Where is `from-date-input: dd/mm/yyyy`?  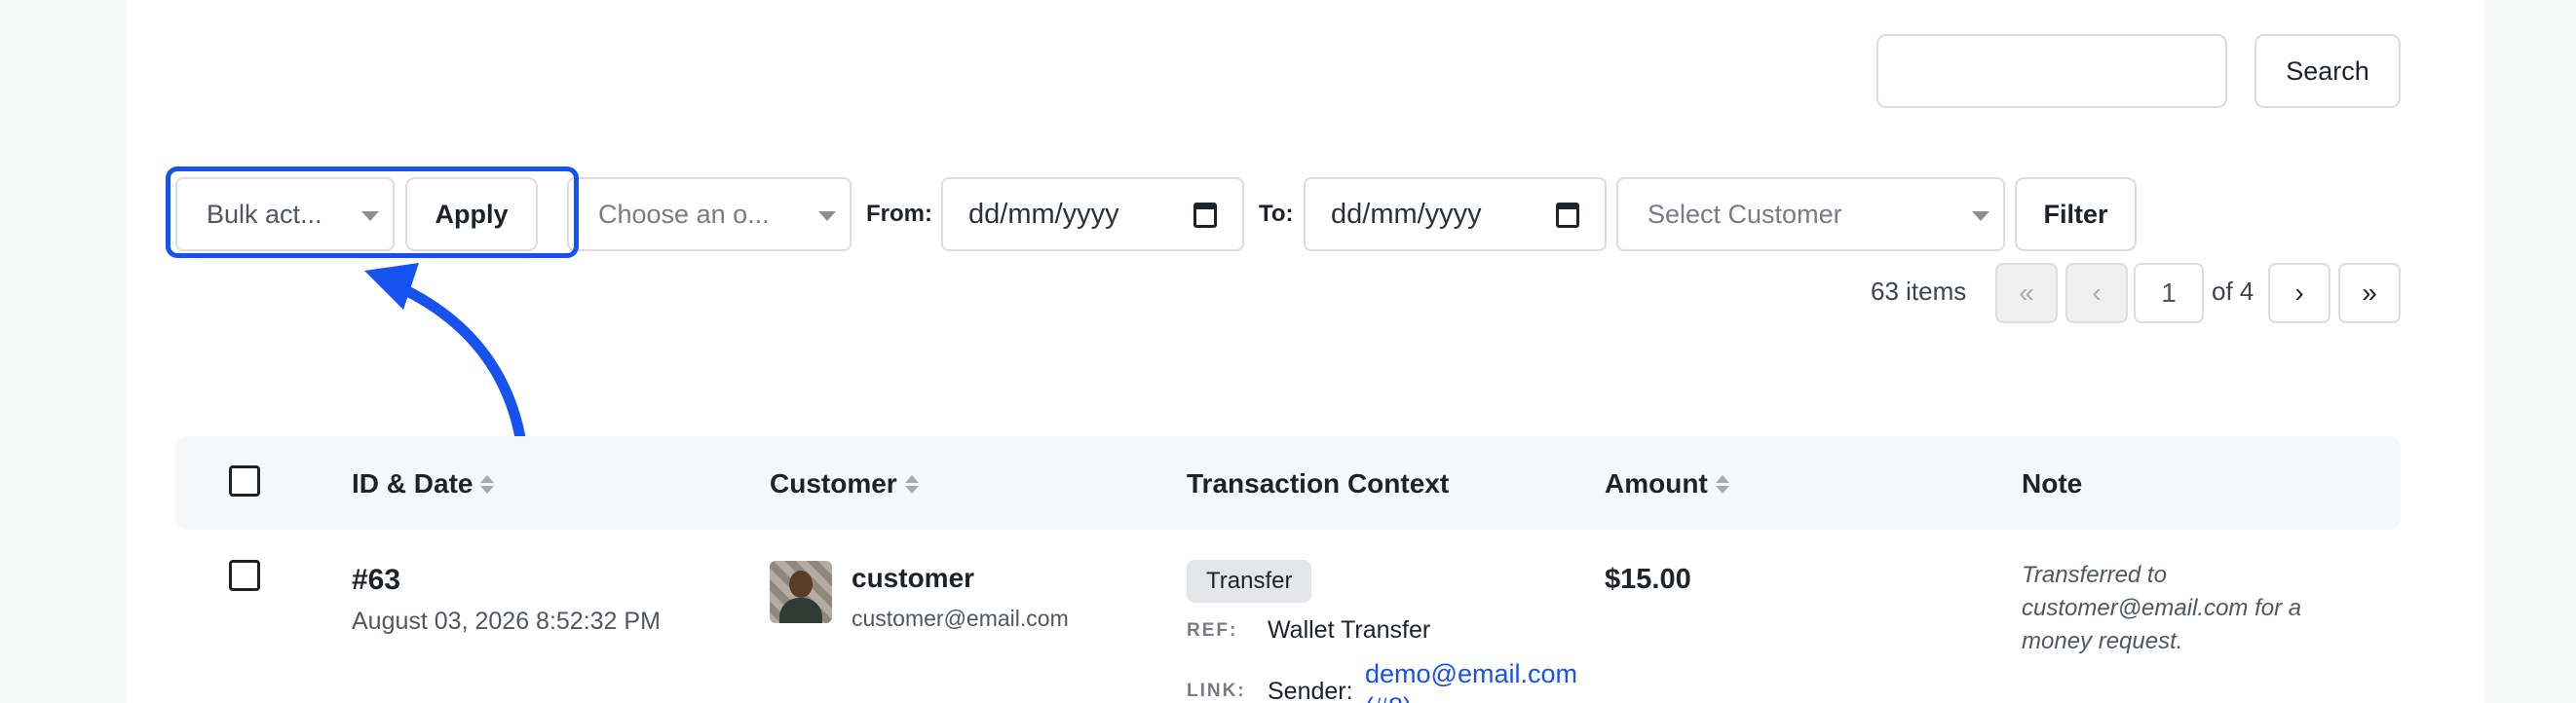
from-date-input: dd/mm/yyyy is located at coordinates (1092, 214).